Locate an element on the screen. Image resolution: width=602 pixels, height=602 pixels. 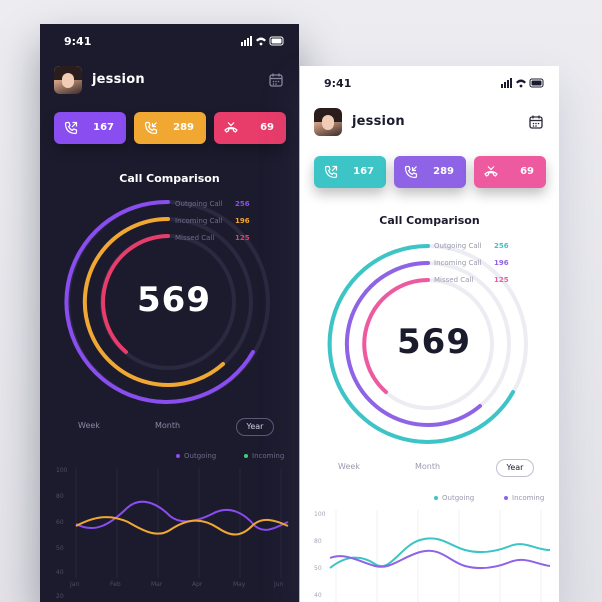
missed-call-button: 69 is located at coordinates (250, 128).